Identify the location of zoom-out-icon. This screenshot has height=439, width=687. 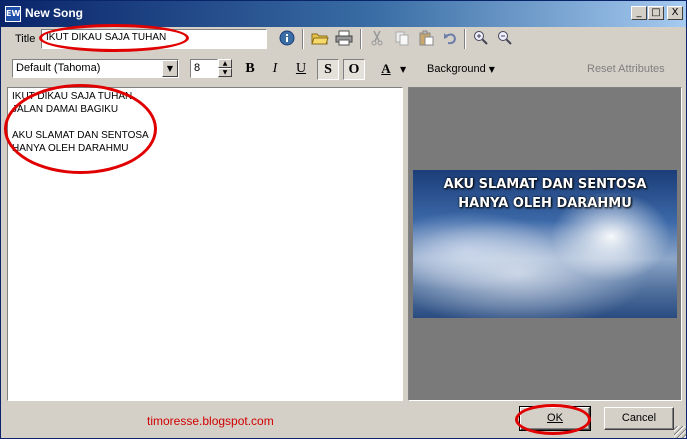
(505, 39).